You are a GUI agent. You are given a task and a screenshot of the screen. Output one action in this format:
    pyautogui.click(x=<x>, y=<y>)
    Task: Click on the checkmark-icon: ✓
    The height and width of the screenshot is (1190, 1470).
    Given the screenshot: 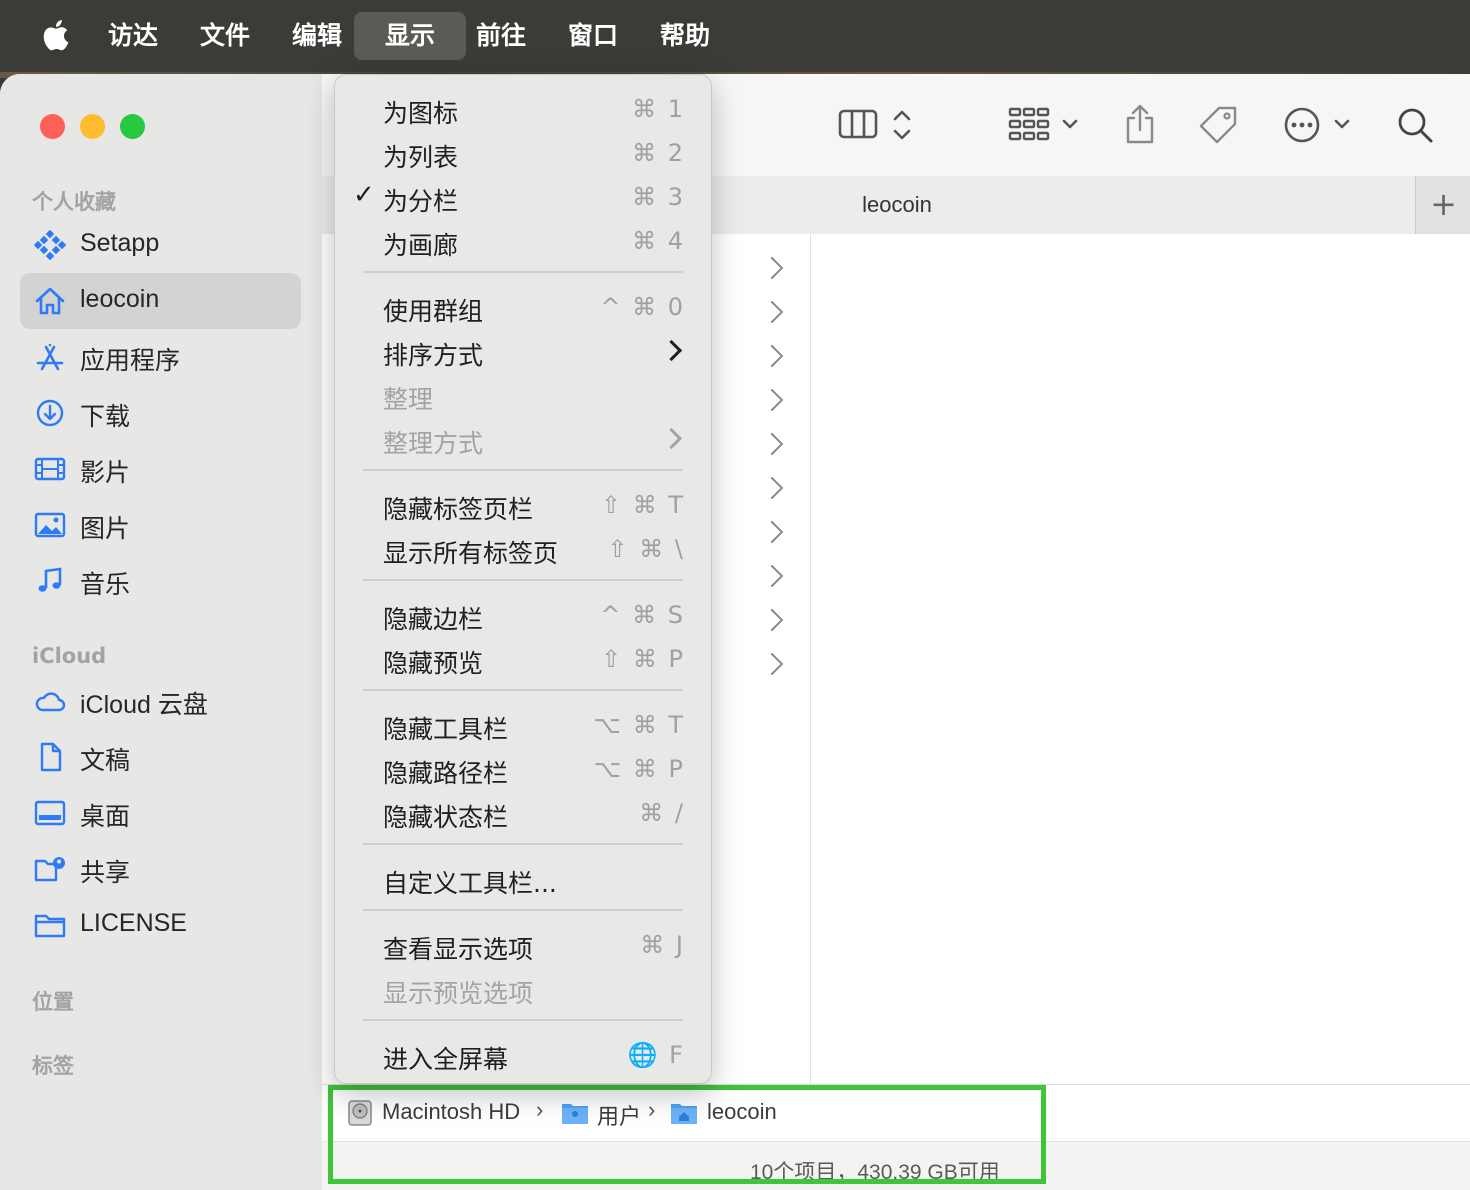 What is the action you would take?
    pyautogui.click(x=364, y=195)
    